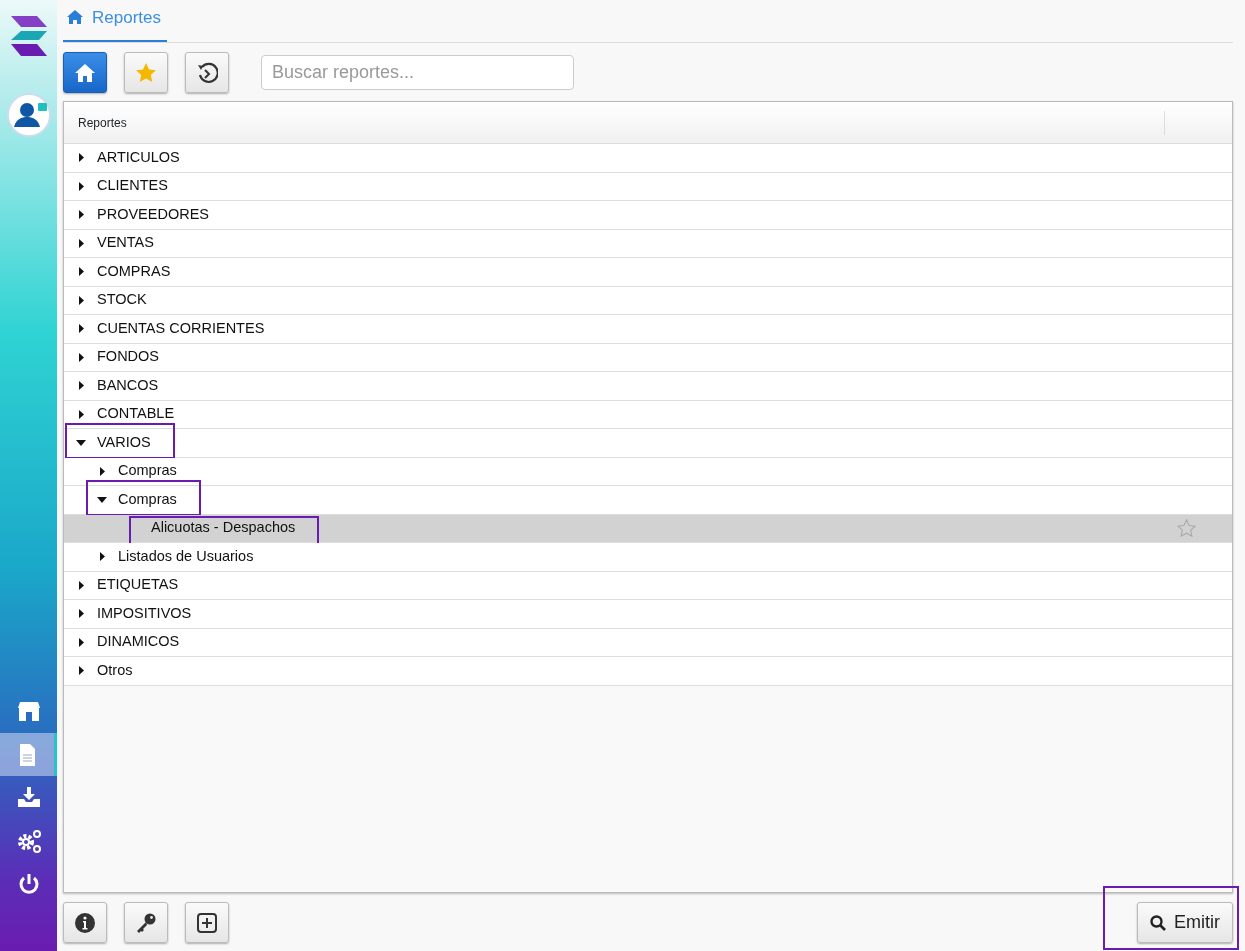 This screenshot has width=1245, height=951. What do you see at coordinates (134, 271) in the screenshot?
I see `tree-label: COMPRAS` at bounding box center [134, 271].